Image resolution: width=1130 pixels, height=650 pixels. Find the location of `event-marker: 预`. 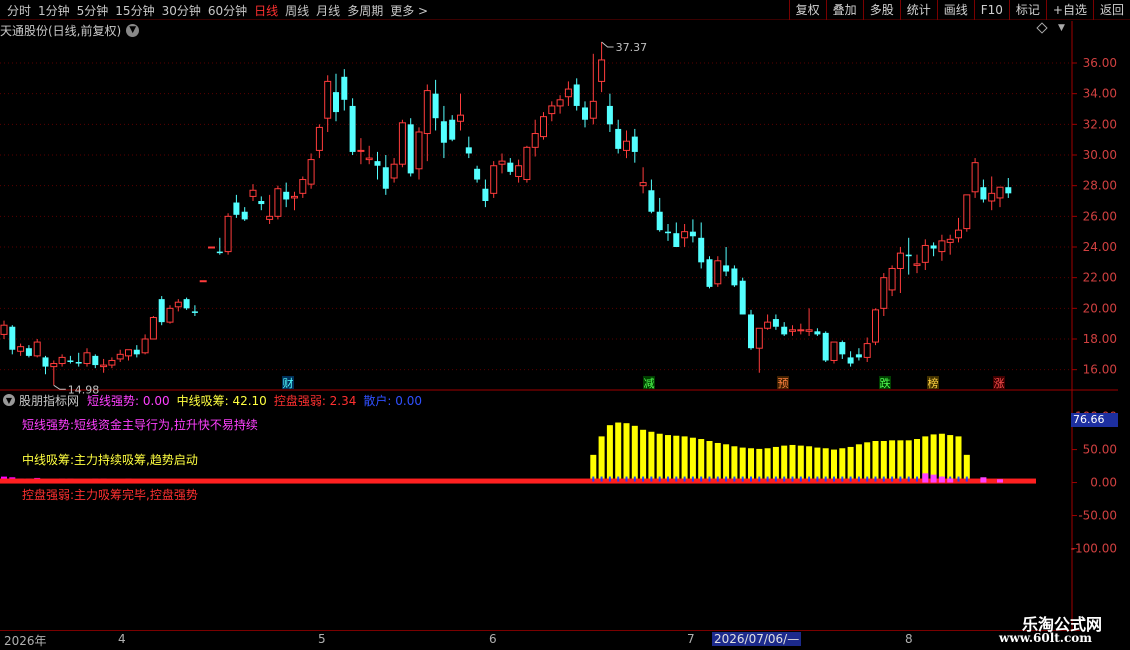

event-marker: 预 is located at coordinates (783, 383).